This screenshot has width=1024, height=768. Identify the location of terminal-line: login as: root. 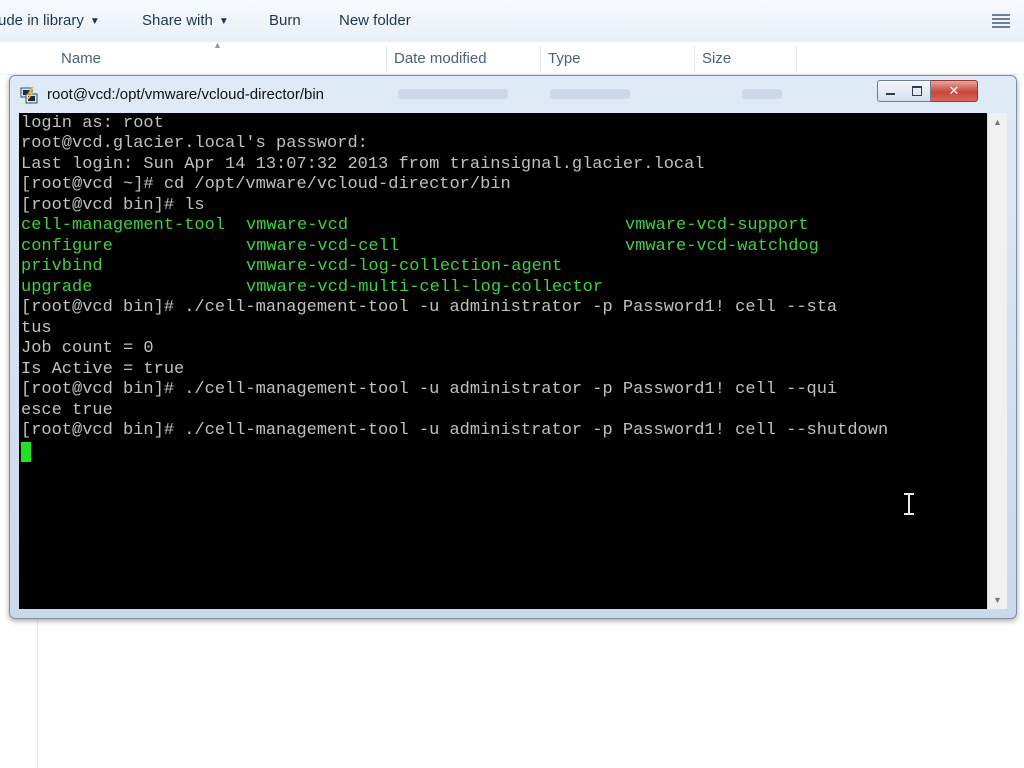
(92, 123).